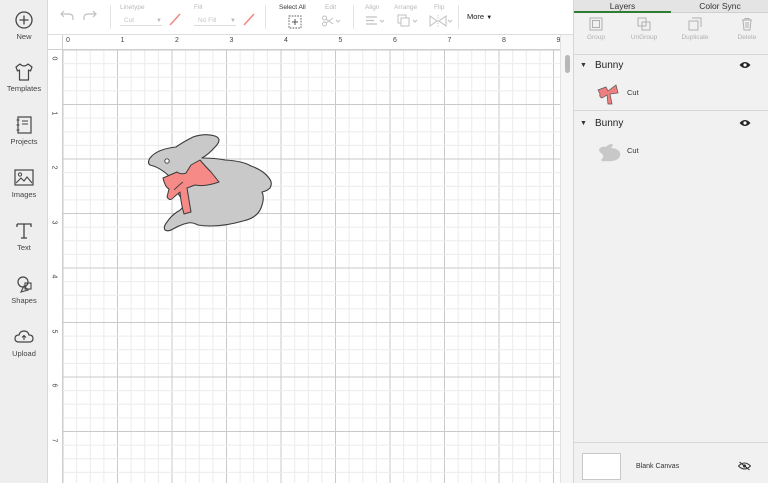 This screenshot has height=483, width=768. Describe the element at coordinates (295, 22) in the screenshot. I see `select-all-icon` at that location.